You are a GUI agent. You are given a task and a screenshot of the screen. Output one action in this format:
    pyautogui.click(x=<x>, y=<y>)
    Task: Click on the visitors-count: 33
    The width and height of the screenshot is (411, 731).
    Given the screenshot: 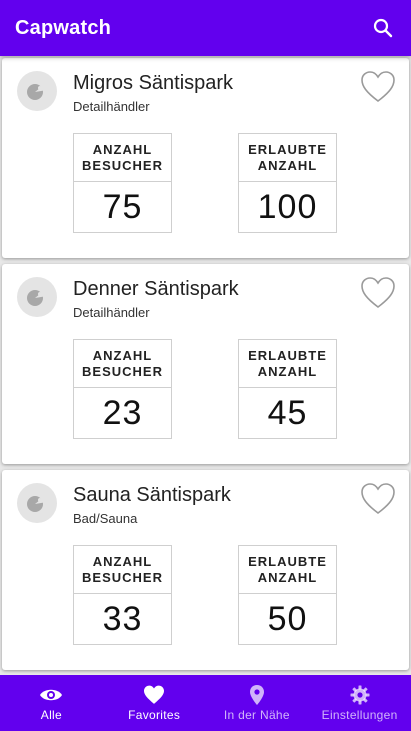 What is the action you would take?
    pyautogui.click(x=122, y=618)
    